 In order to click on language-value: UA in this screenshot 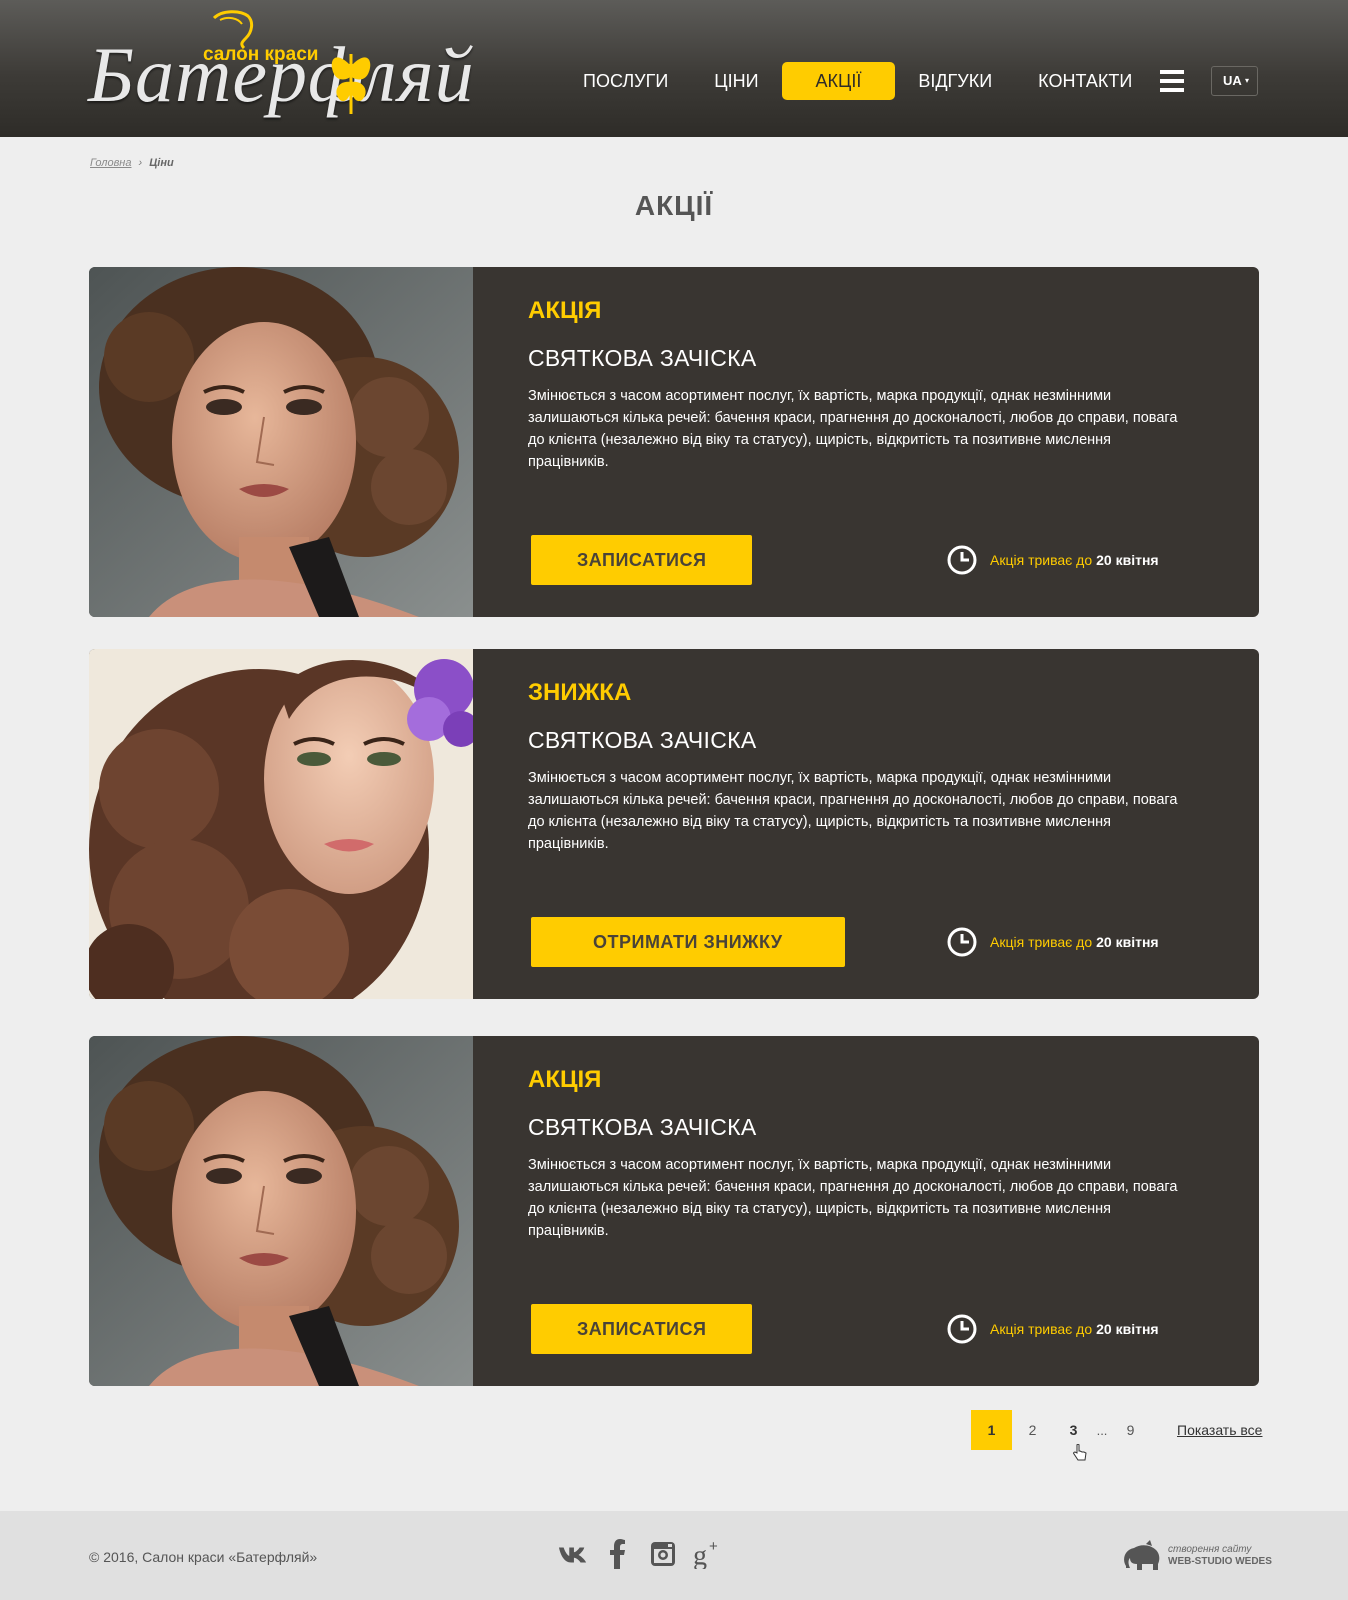, I will do `click(1232, 80)`.